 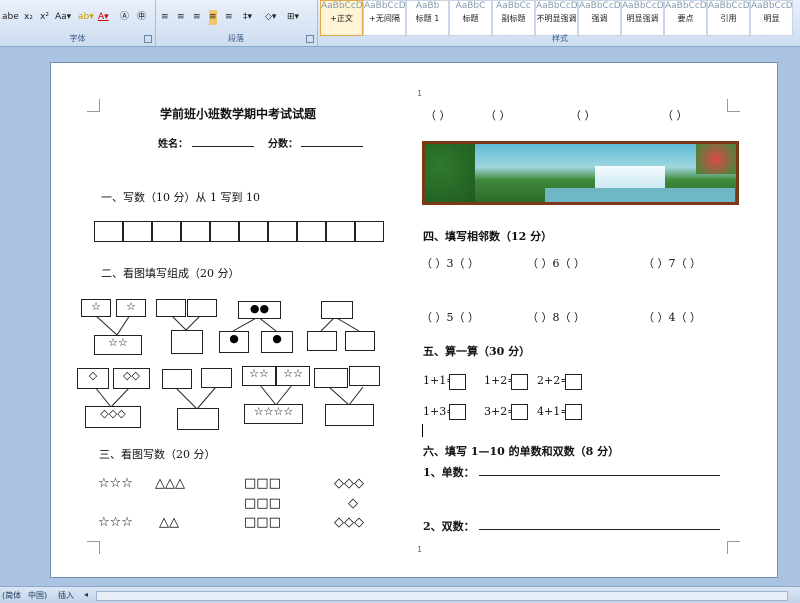 What do you see at coordinates (148, 39) in the screenshot?
I see `font-dialog-launcher` at bounding box center [148, 39].